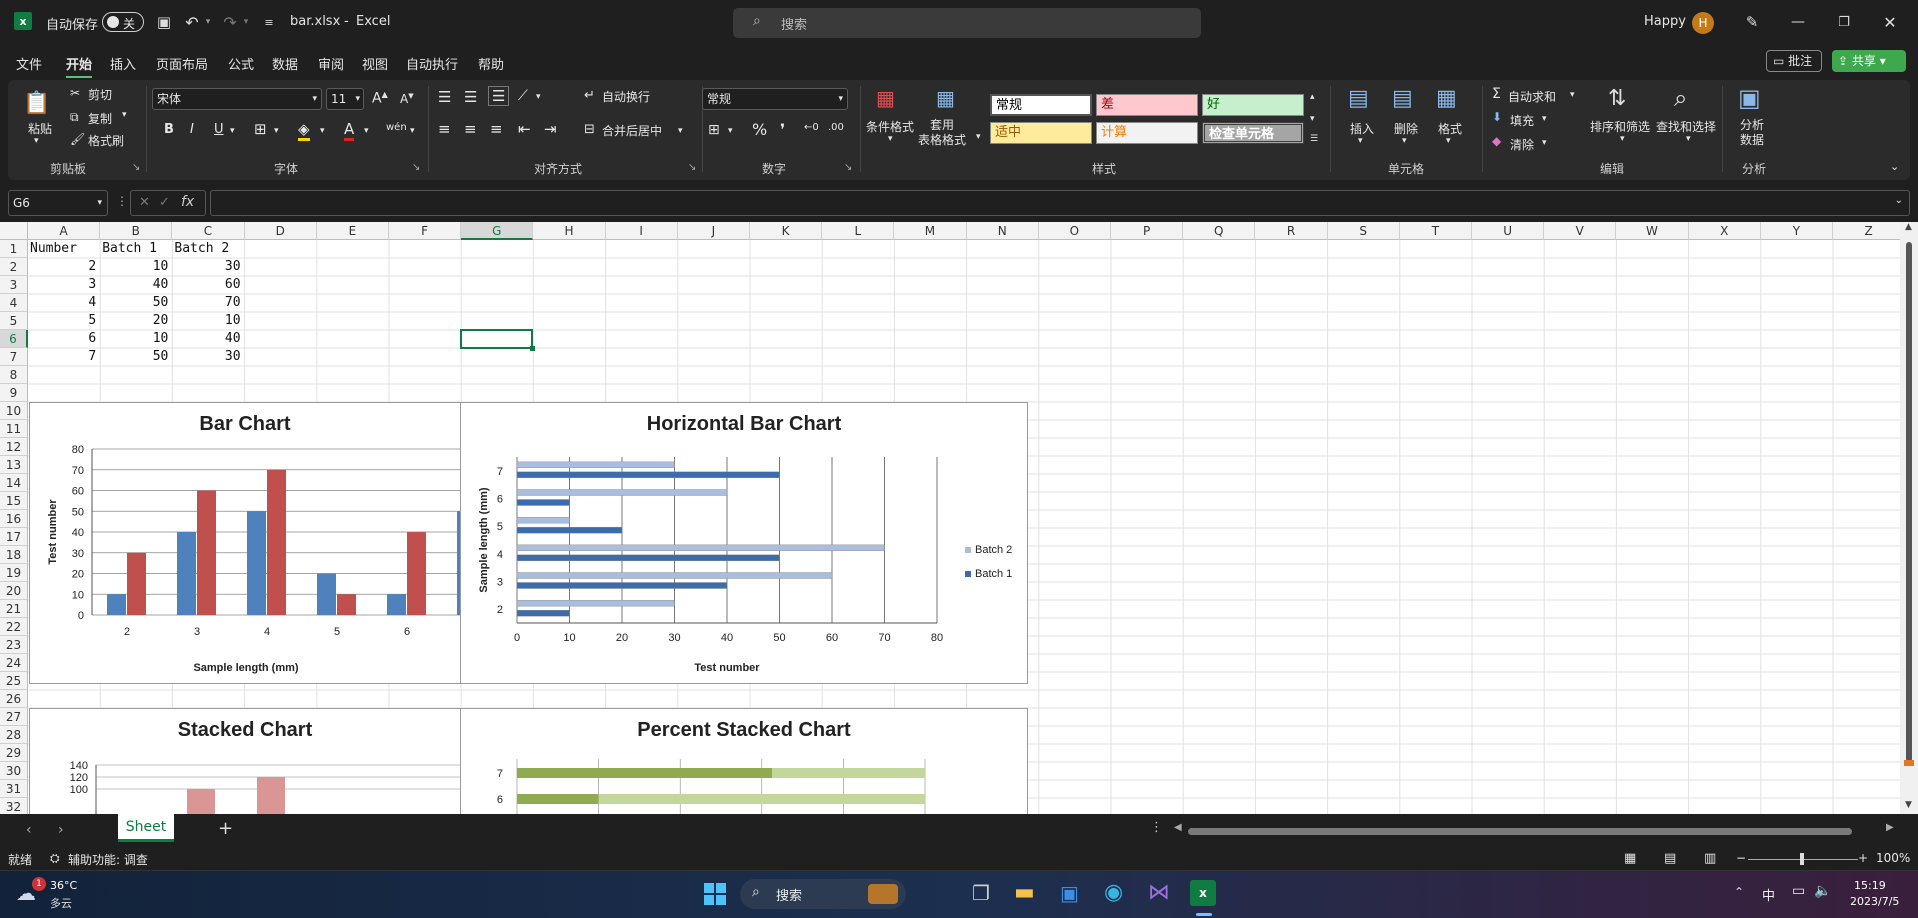 The width and height of the screenshot is (1918, 918). I want to click on sheet-tab-sheet: Sheet, so click(146, 828).